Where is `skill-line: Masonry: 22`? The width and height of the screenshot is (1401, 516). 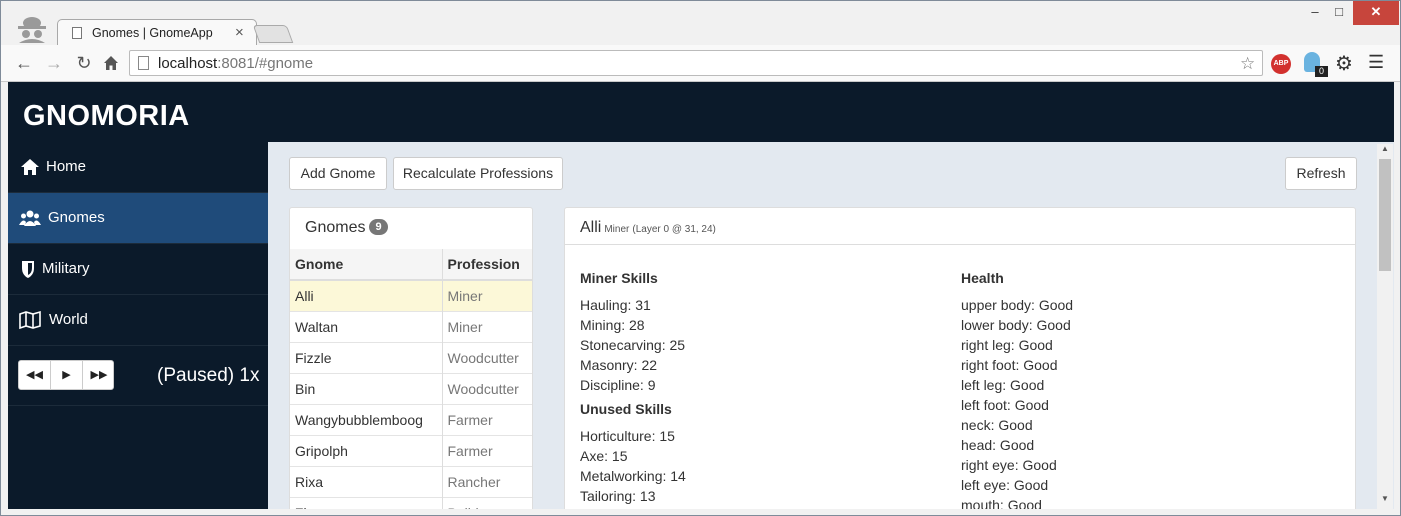
skill-line: Masonry: 22 is located at coordinates (619, 365).